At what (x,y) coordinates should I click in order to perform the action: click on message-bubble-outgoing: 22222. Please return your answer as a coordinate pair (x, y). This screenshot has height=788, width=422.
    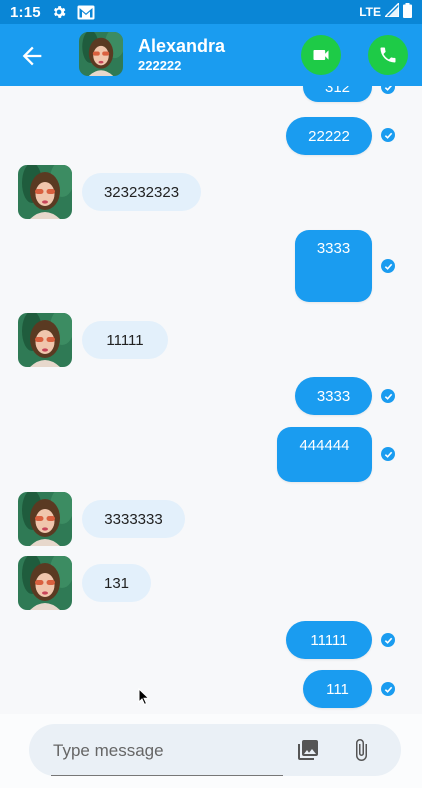
    Looking at the image, I should click on (329, 136).